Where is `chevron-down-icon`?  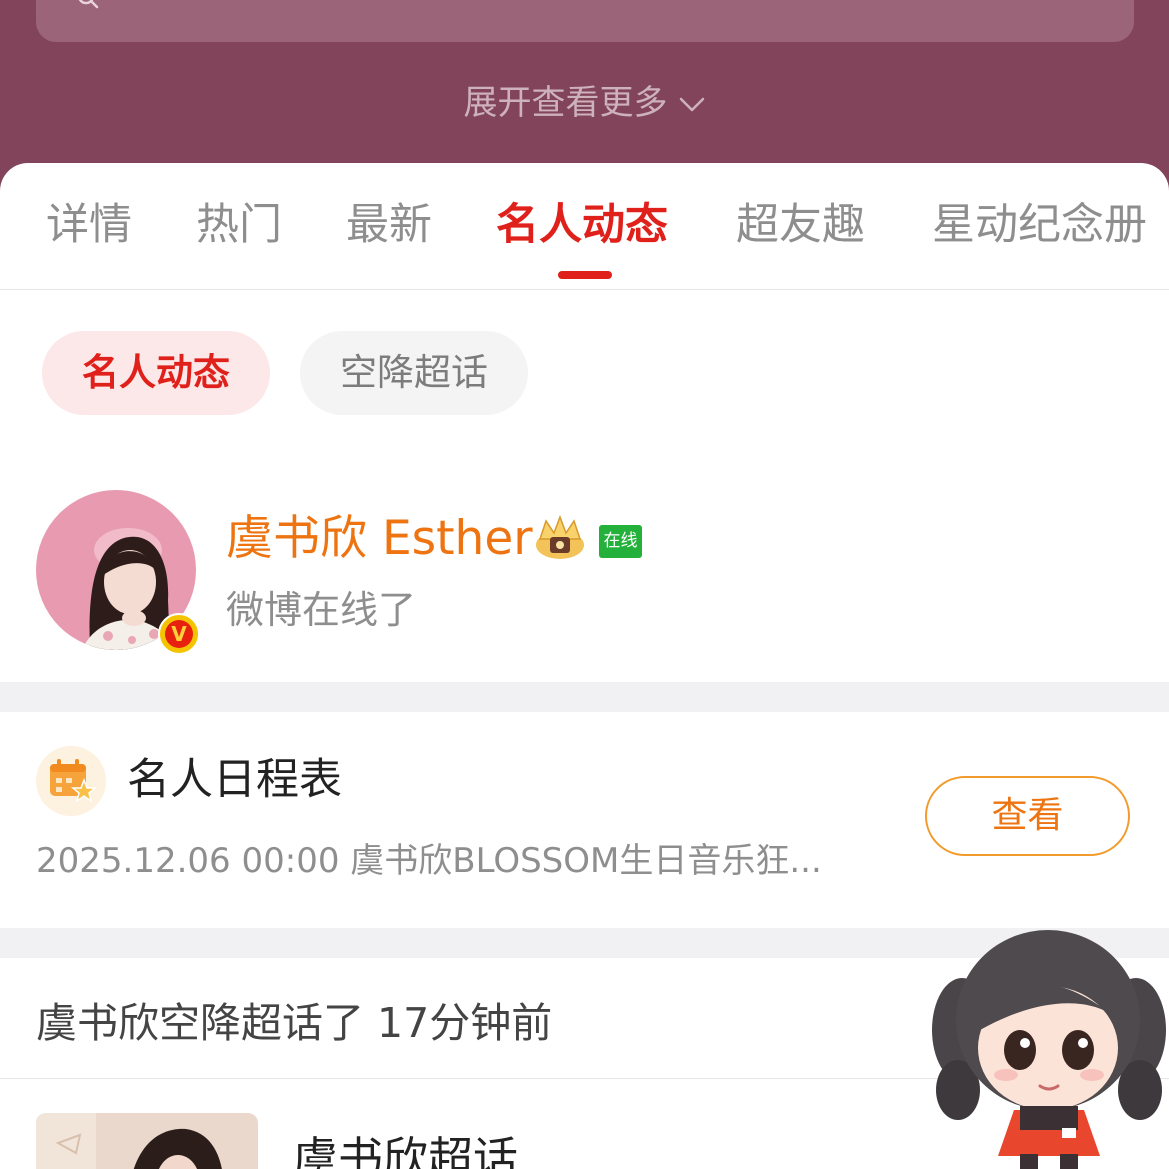
chevron-down-icon is located at coordinates (691, 104).